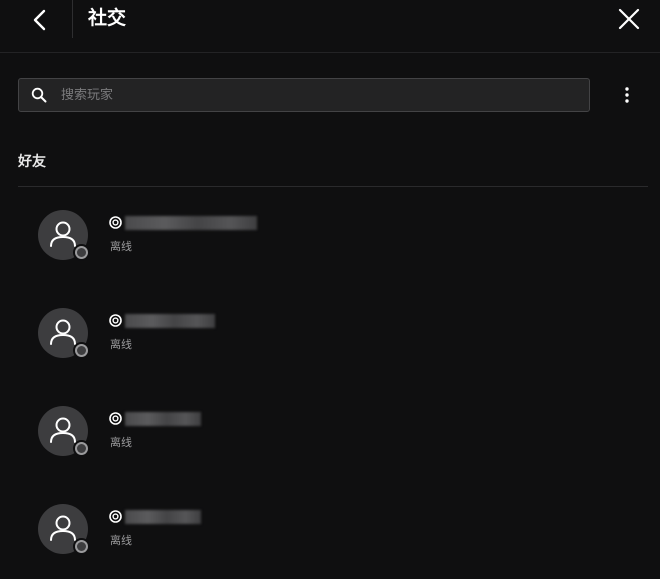  I want to click on page-title: 社交, so click(107, 18).